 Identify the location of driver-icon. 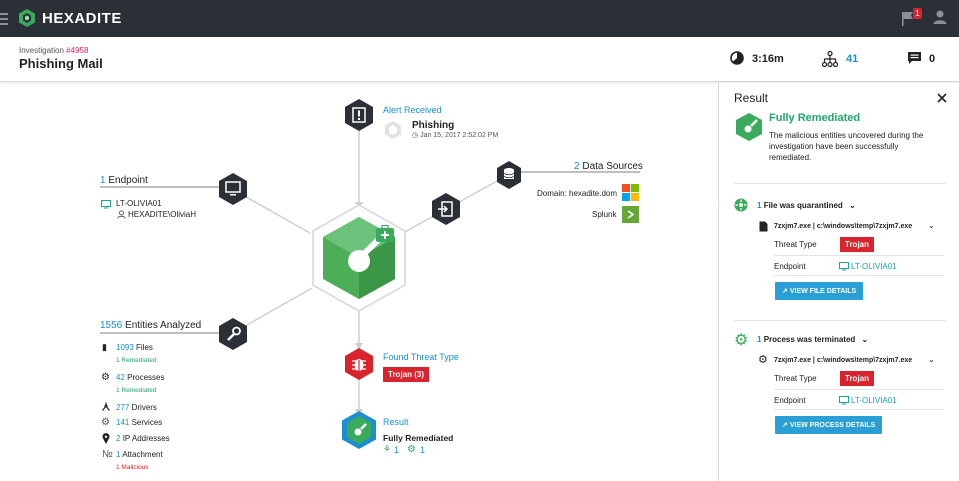
(106, 406).